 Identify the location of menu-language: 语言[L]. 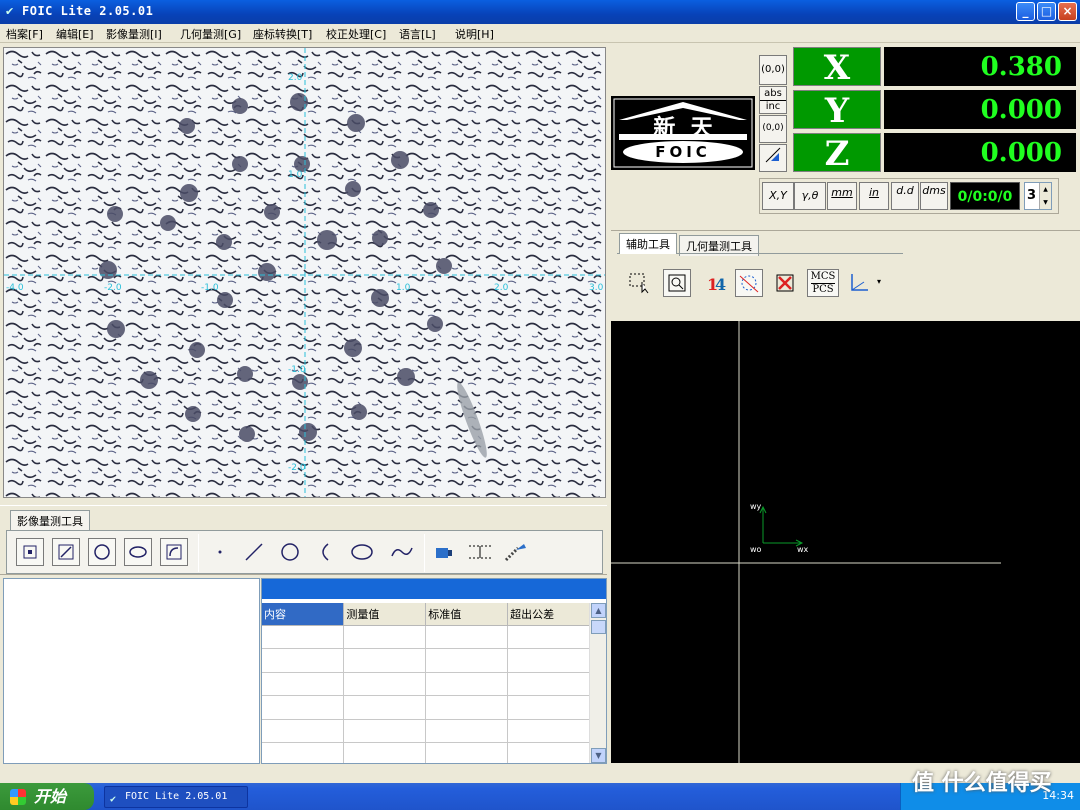
(417, 34).